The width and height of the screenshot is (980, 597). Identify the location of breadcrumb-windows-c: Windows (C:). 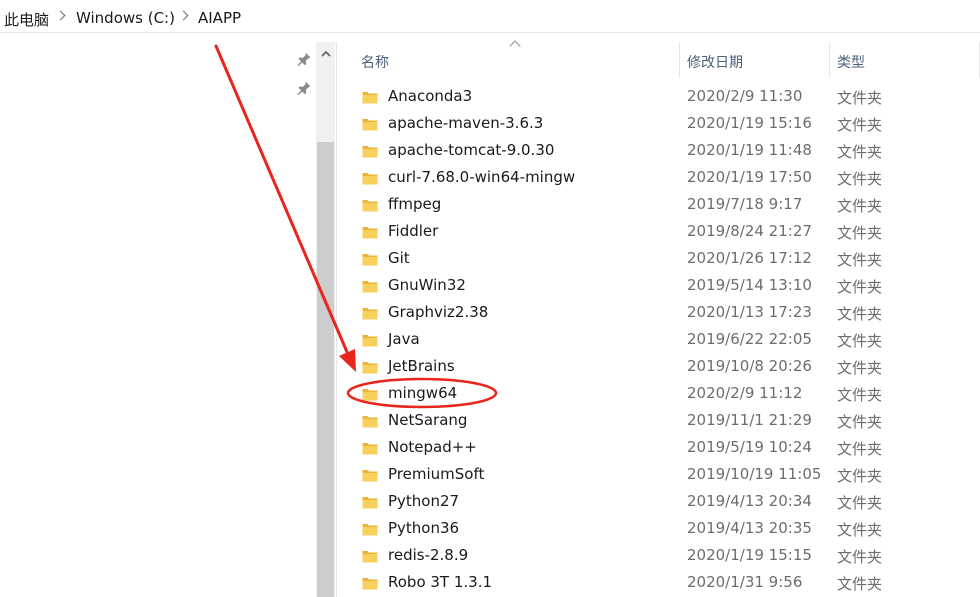
(125, 18).